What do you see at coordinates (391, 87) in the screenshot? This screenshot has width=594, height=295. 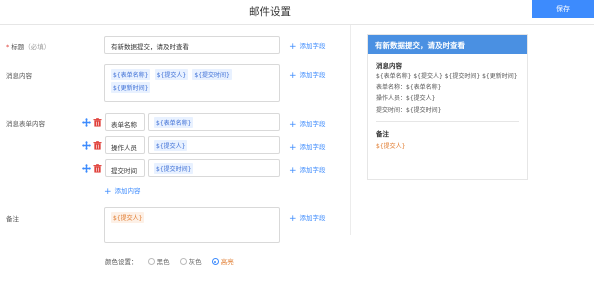 I see `preview-line-key: 表单名称：` at bounding box center [391, 87].